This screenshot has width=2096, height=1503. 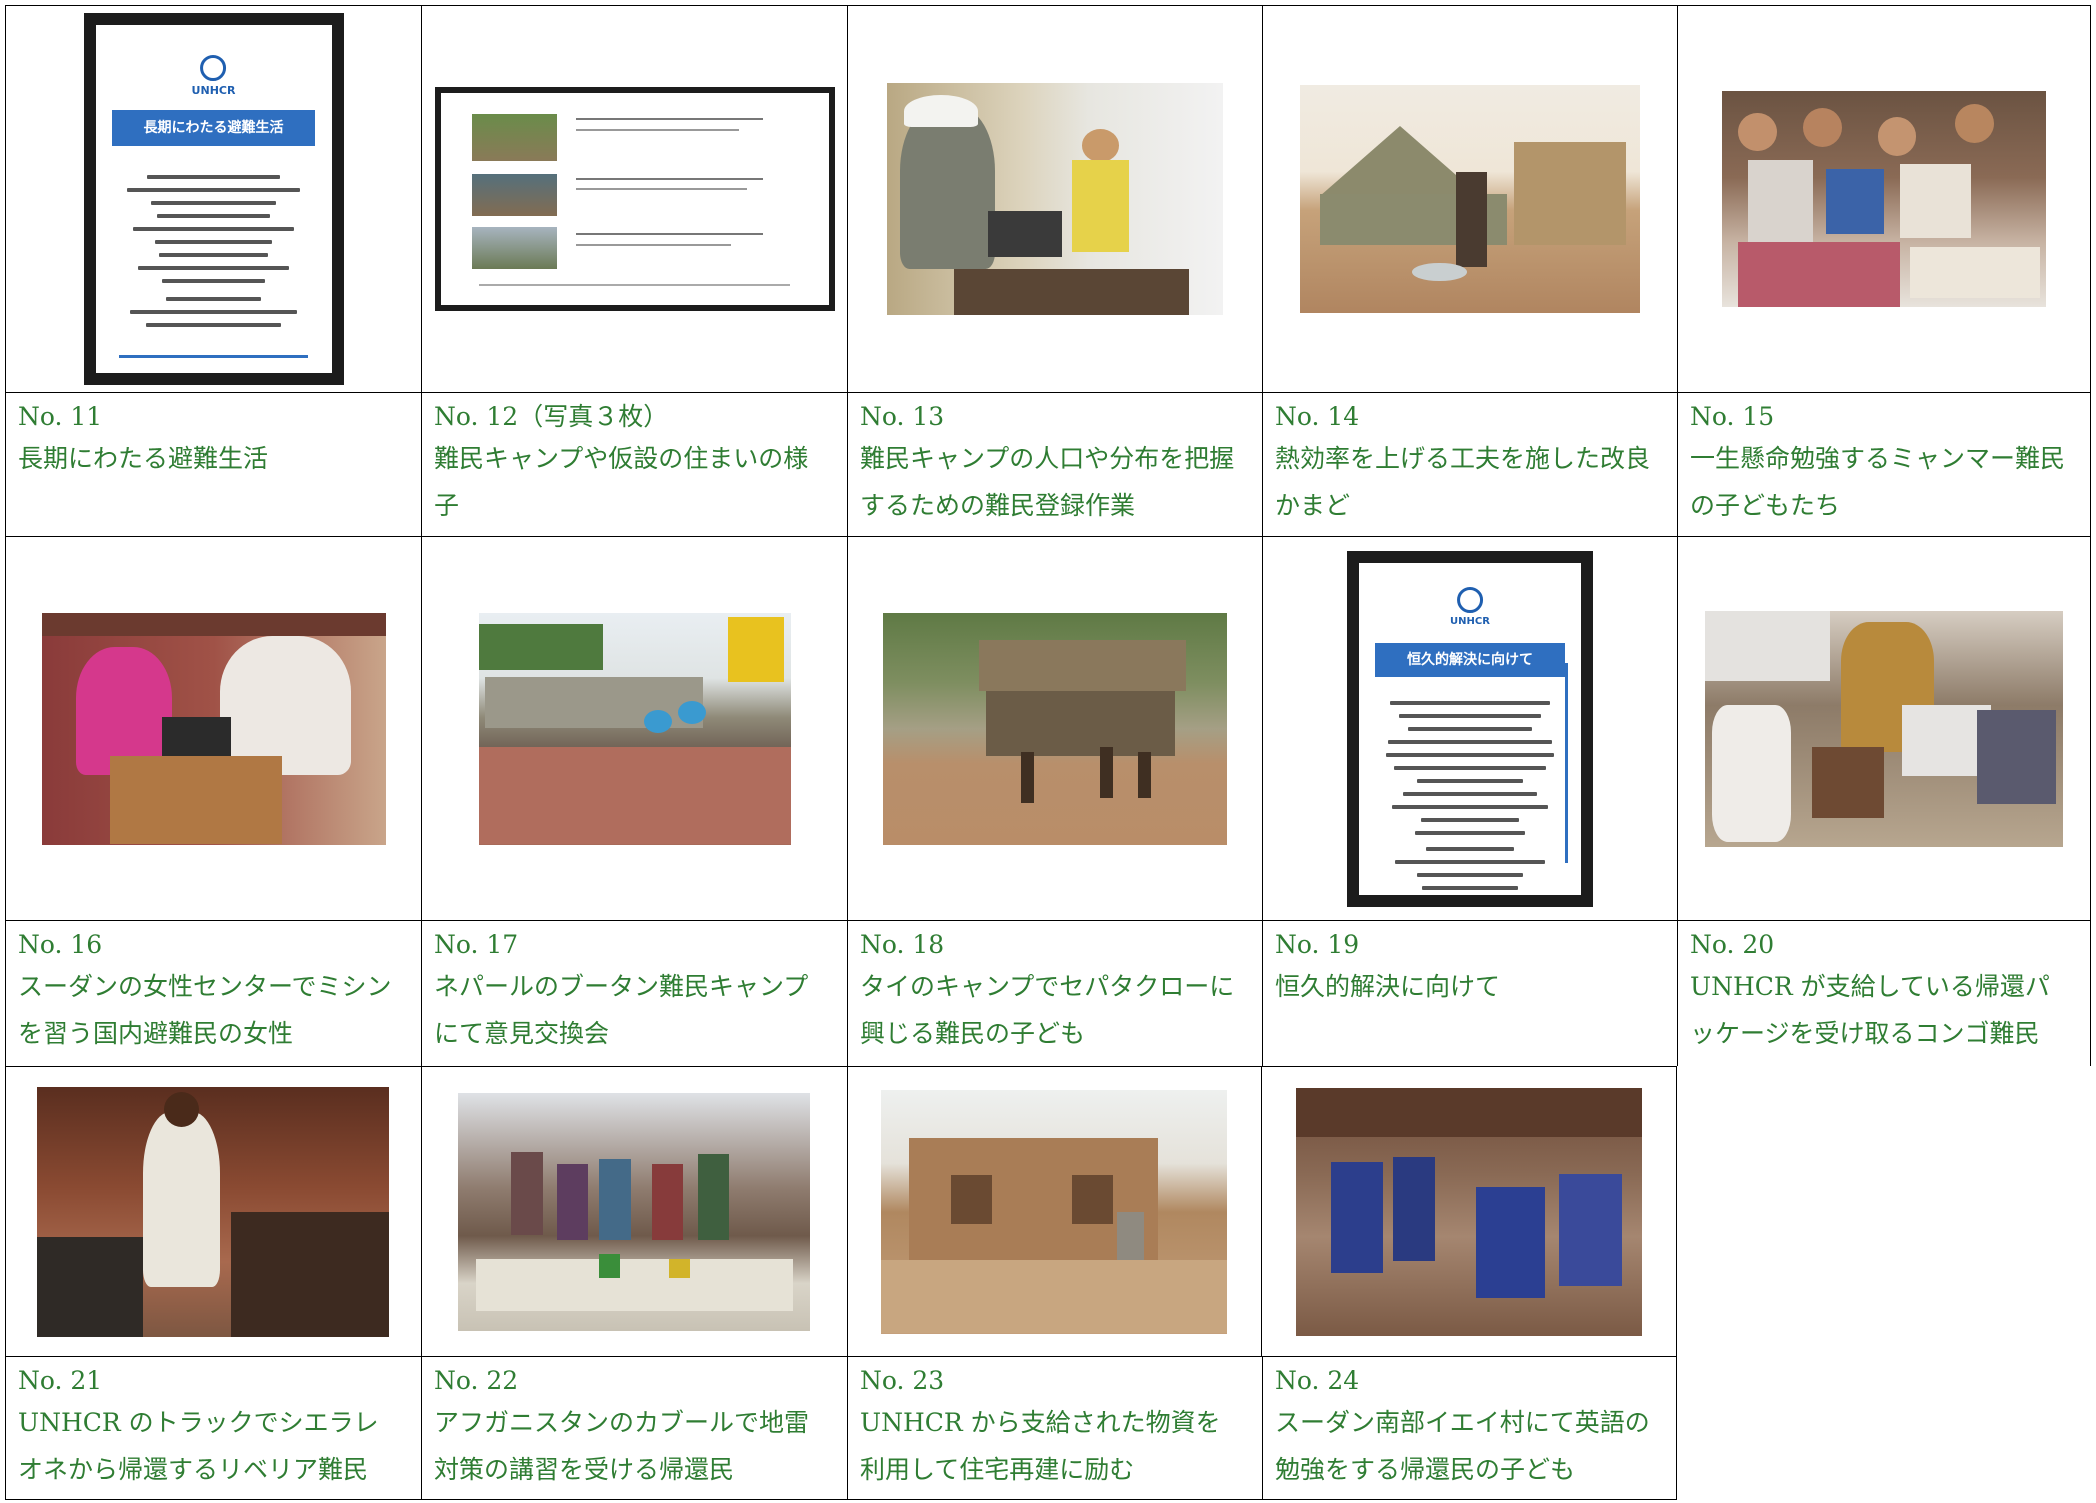 What do you see at coordinates (1388, 986) in the screenshot?
I see `item-description: 恒久的解決に向けて` at bounding box center [1388, 986].